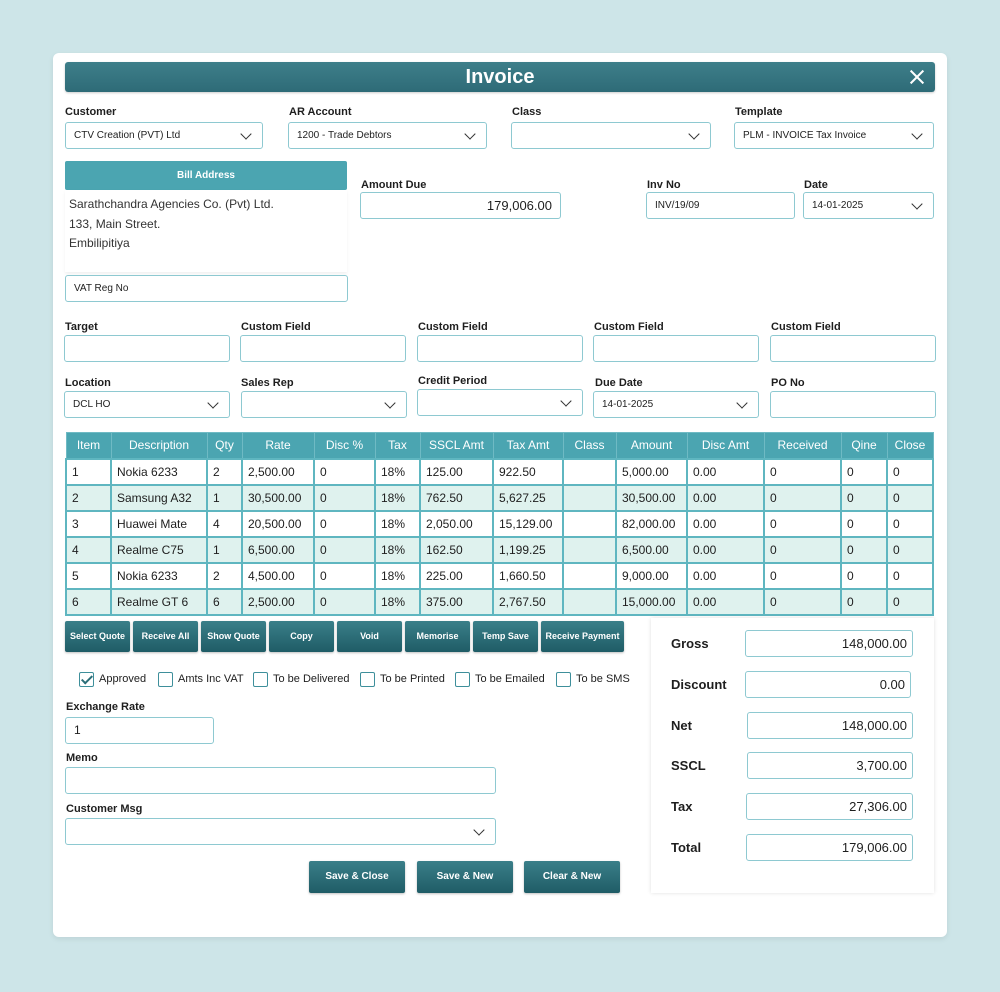 The width and height of the screenshot is (1000, 992). Describe the element at coordinates (802, 445) in the screenshot. I see `column-header: Received` at that location.